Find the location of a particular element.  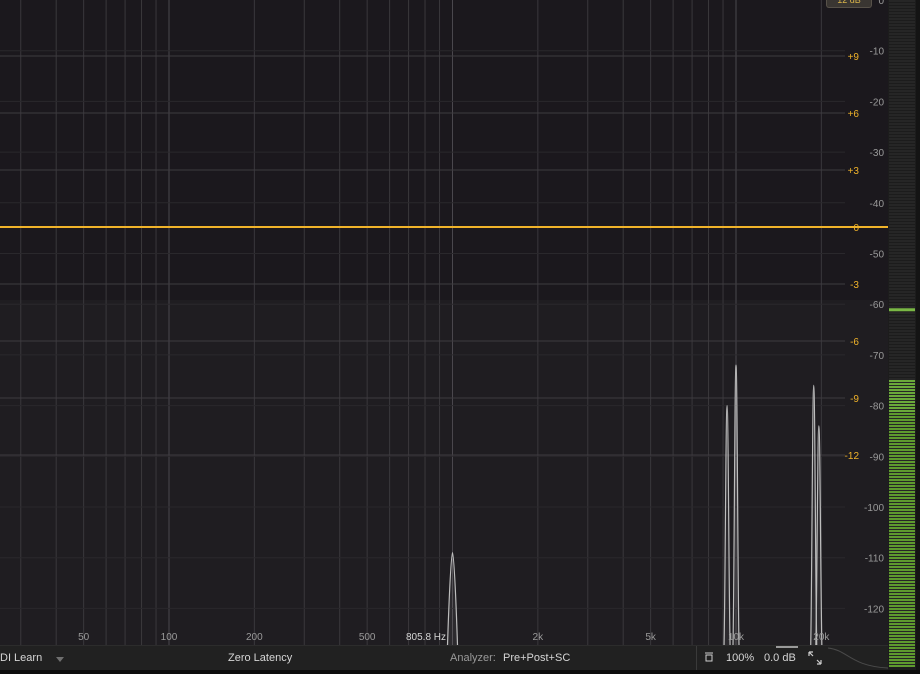

gain-scale-label: +6 is located at coordinates (854, 114).